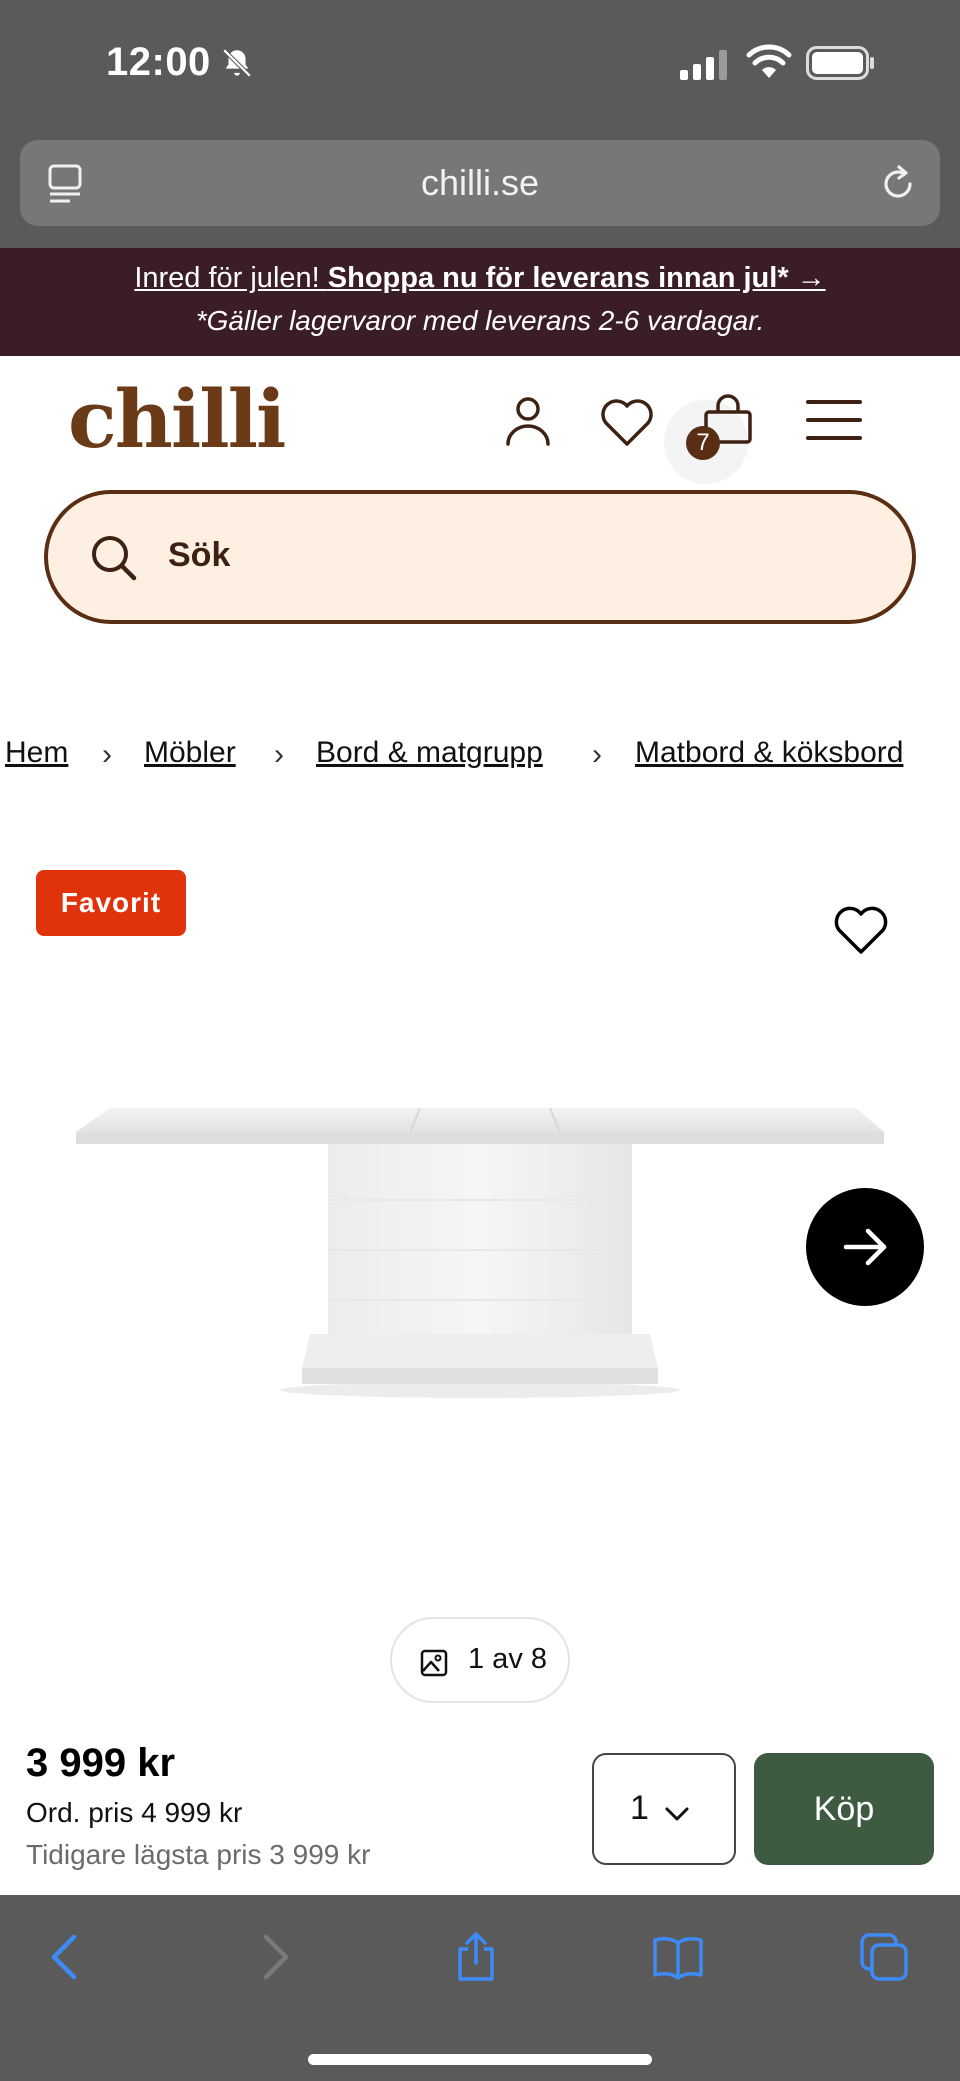 Image resolution: width=960 pixels, height=2081 pixels. What do you see at coordinates (861, 930) in the screenshot?
I see `add-to-wishlist-heart-icon` at bounding box center [861, 930].